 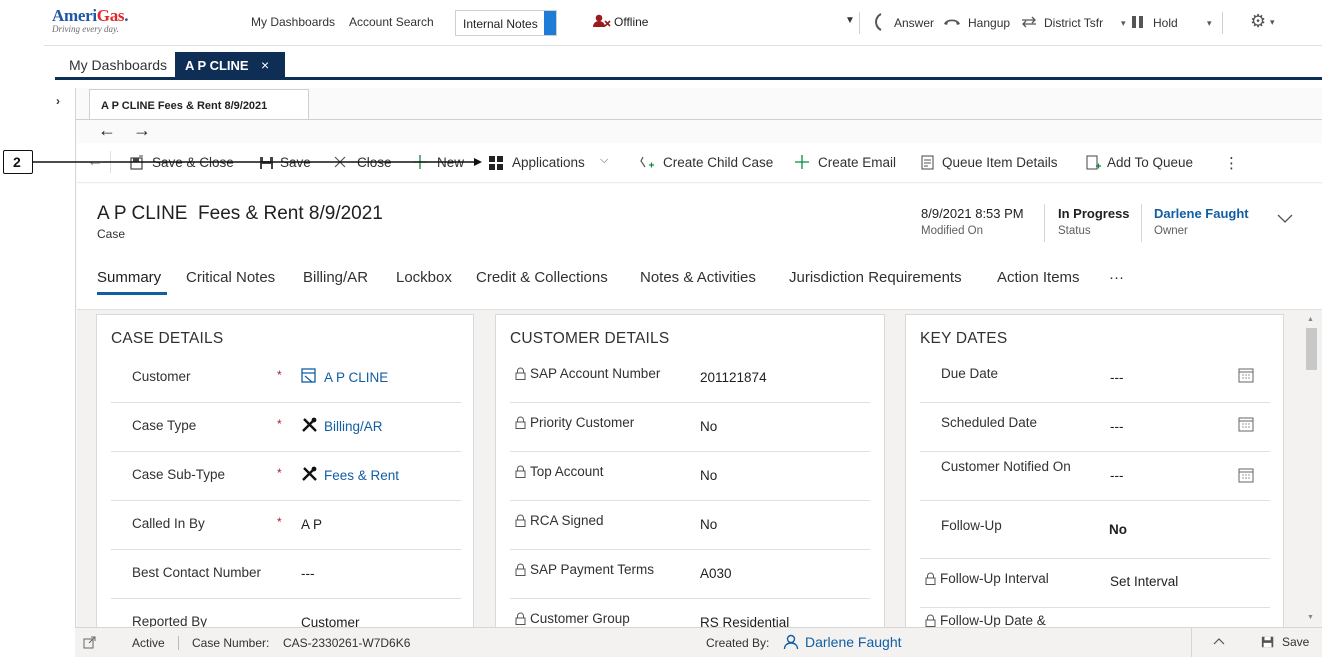 What do you see at coordinates (1311, 349) in the screenshot?
I see `scrollbar-thumb` at bounding box center [1311, 349].